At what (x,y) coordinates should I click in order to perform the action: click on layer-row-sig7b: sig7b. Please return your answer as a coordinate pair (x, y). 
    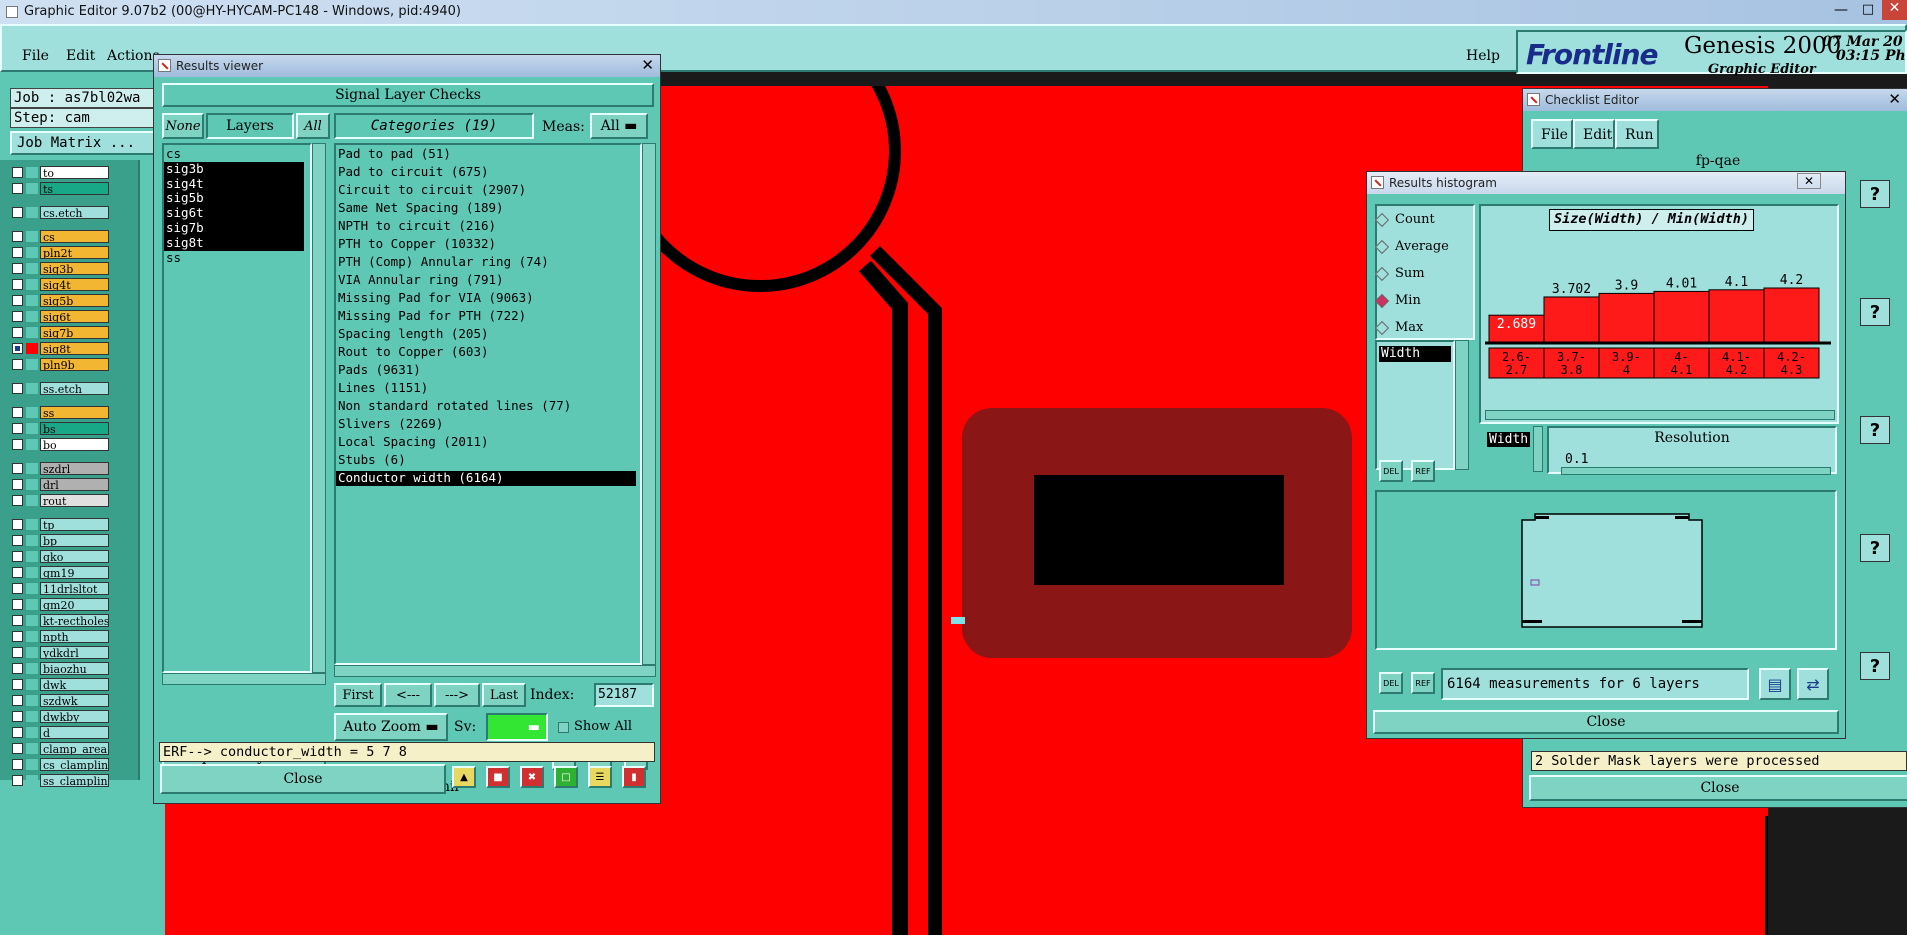
    Looking at the image, I should click on (60, 332).